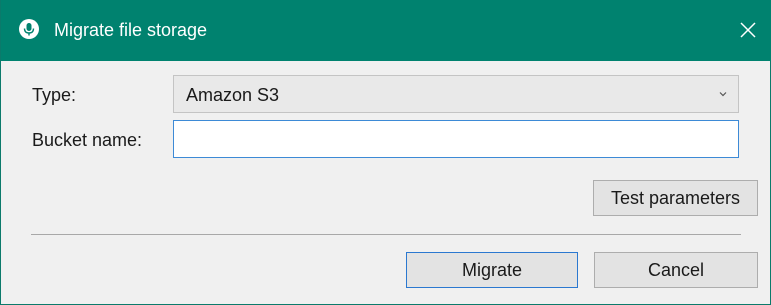 This screenshot has height=305, width=771. I want to click on test-parameters-button: Test parameters, so click(675, 198).